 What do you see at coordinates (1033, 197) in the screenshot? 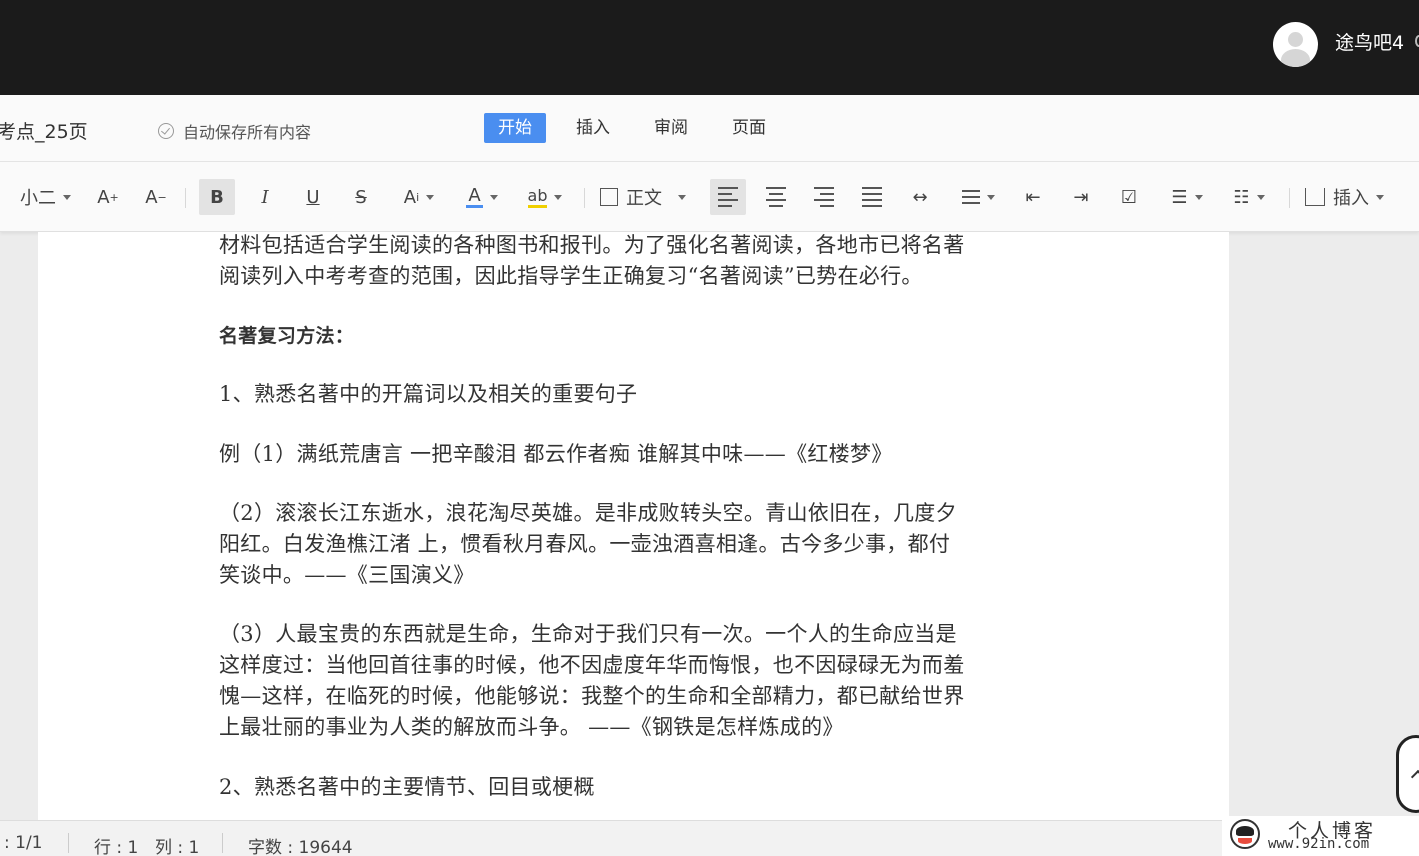
I see `outdent-icon: ⇤` at bounding box center [1033, 197].